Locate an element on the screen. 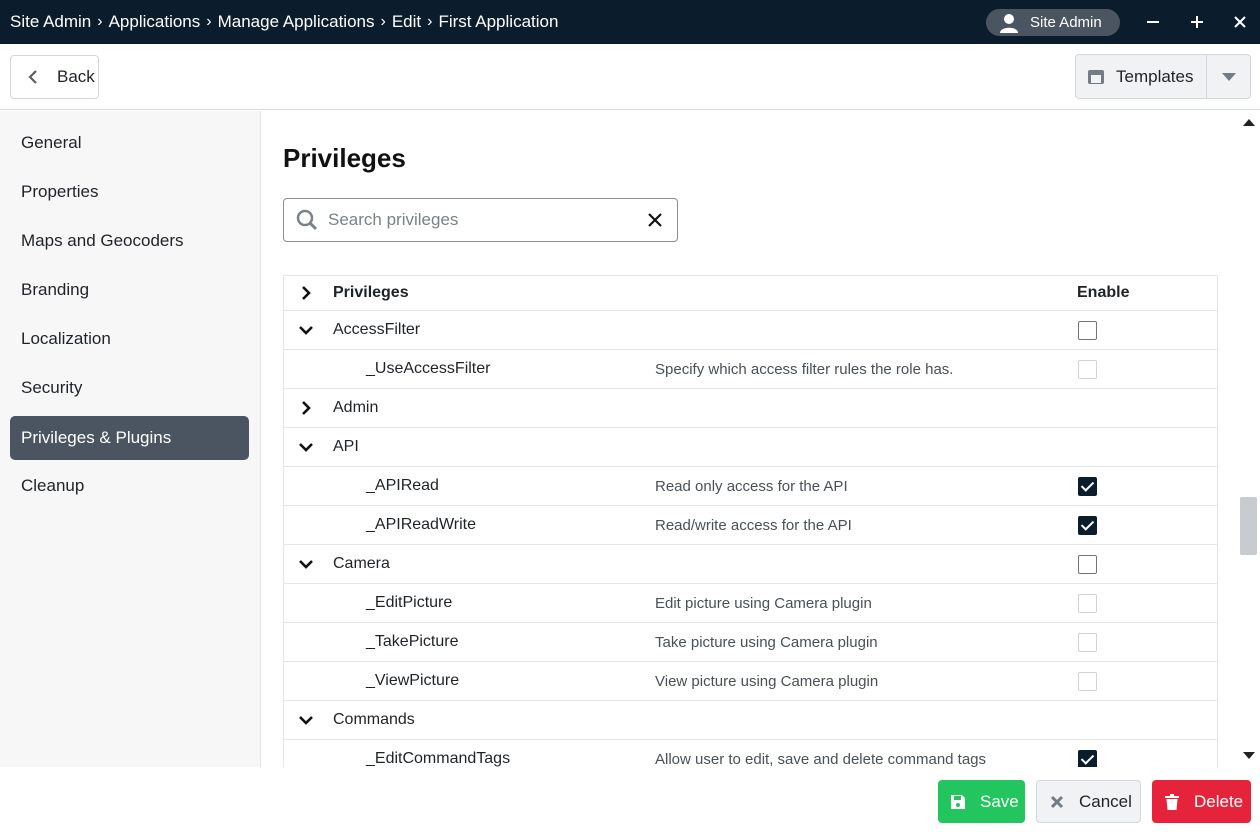  chevron-left-icon is located at coordinates (33, 77).